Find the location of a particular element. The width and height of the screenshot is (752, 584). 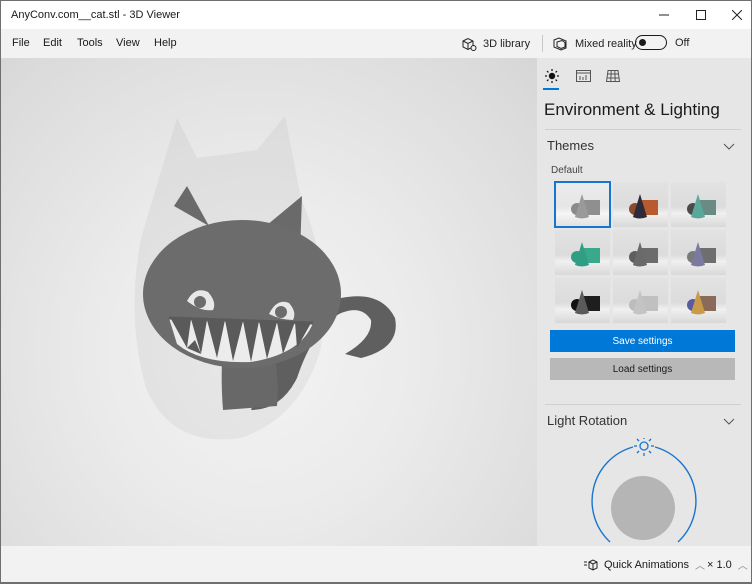

panel-title: Environment & Lighting is located at coordinates (632, 109).